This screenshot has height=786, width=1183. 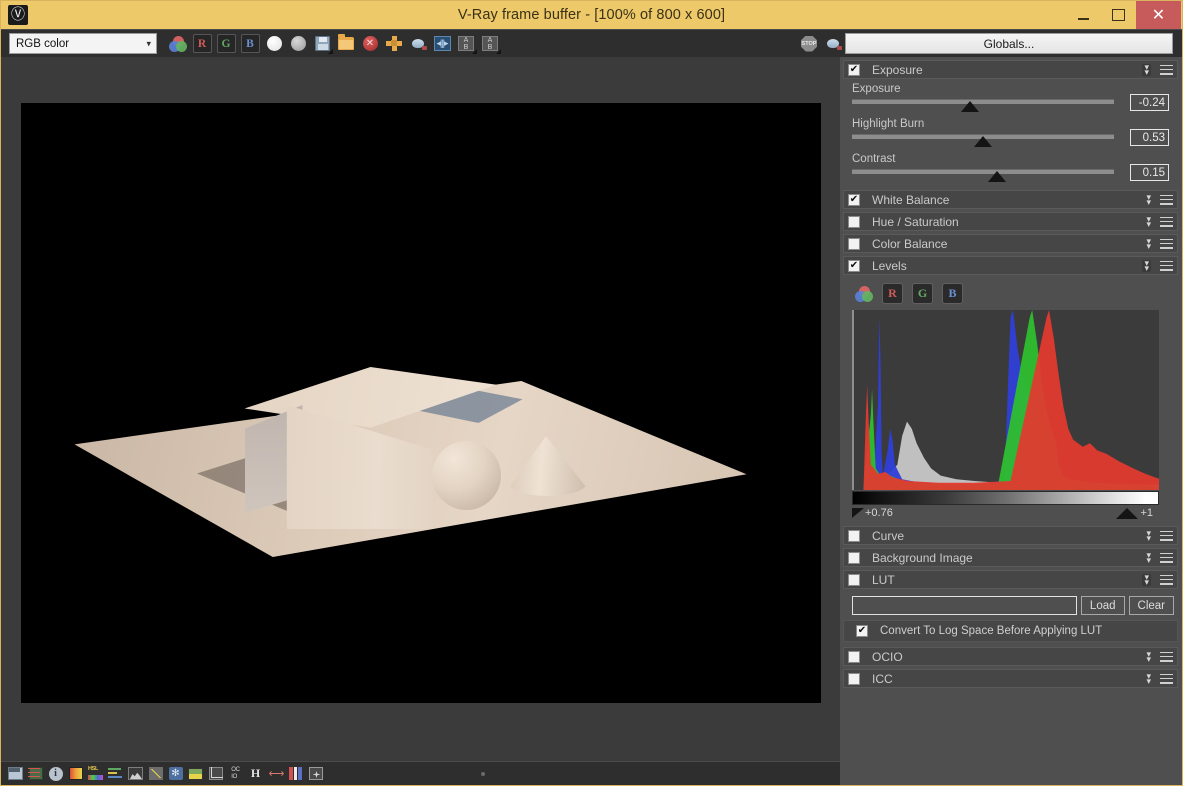 What do you see at coordinates (1010, 199) in the screenshot?
I see `section-header-white-balance: ✔ White Balance ▾ ▾` at bounding box center [1010, 199].